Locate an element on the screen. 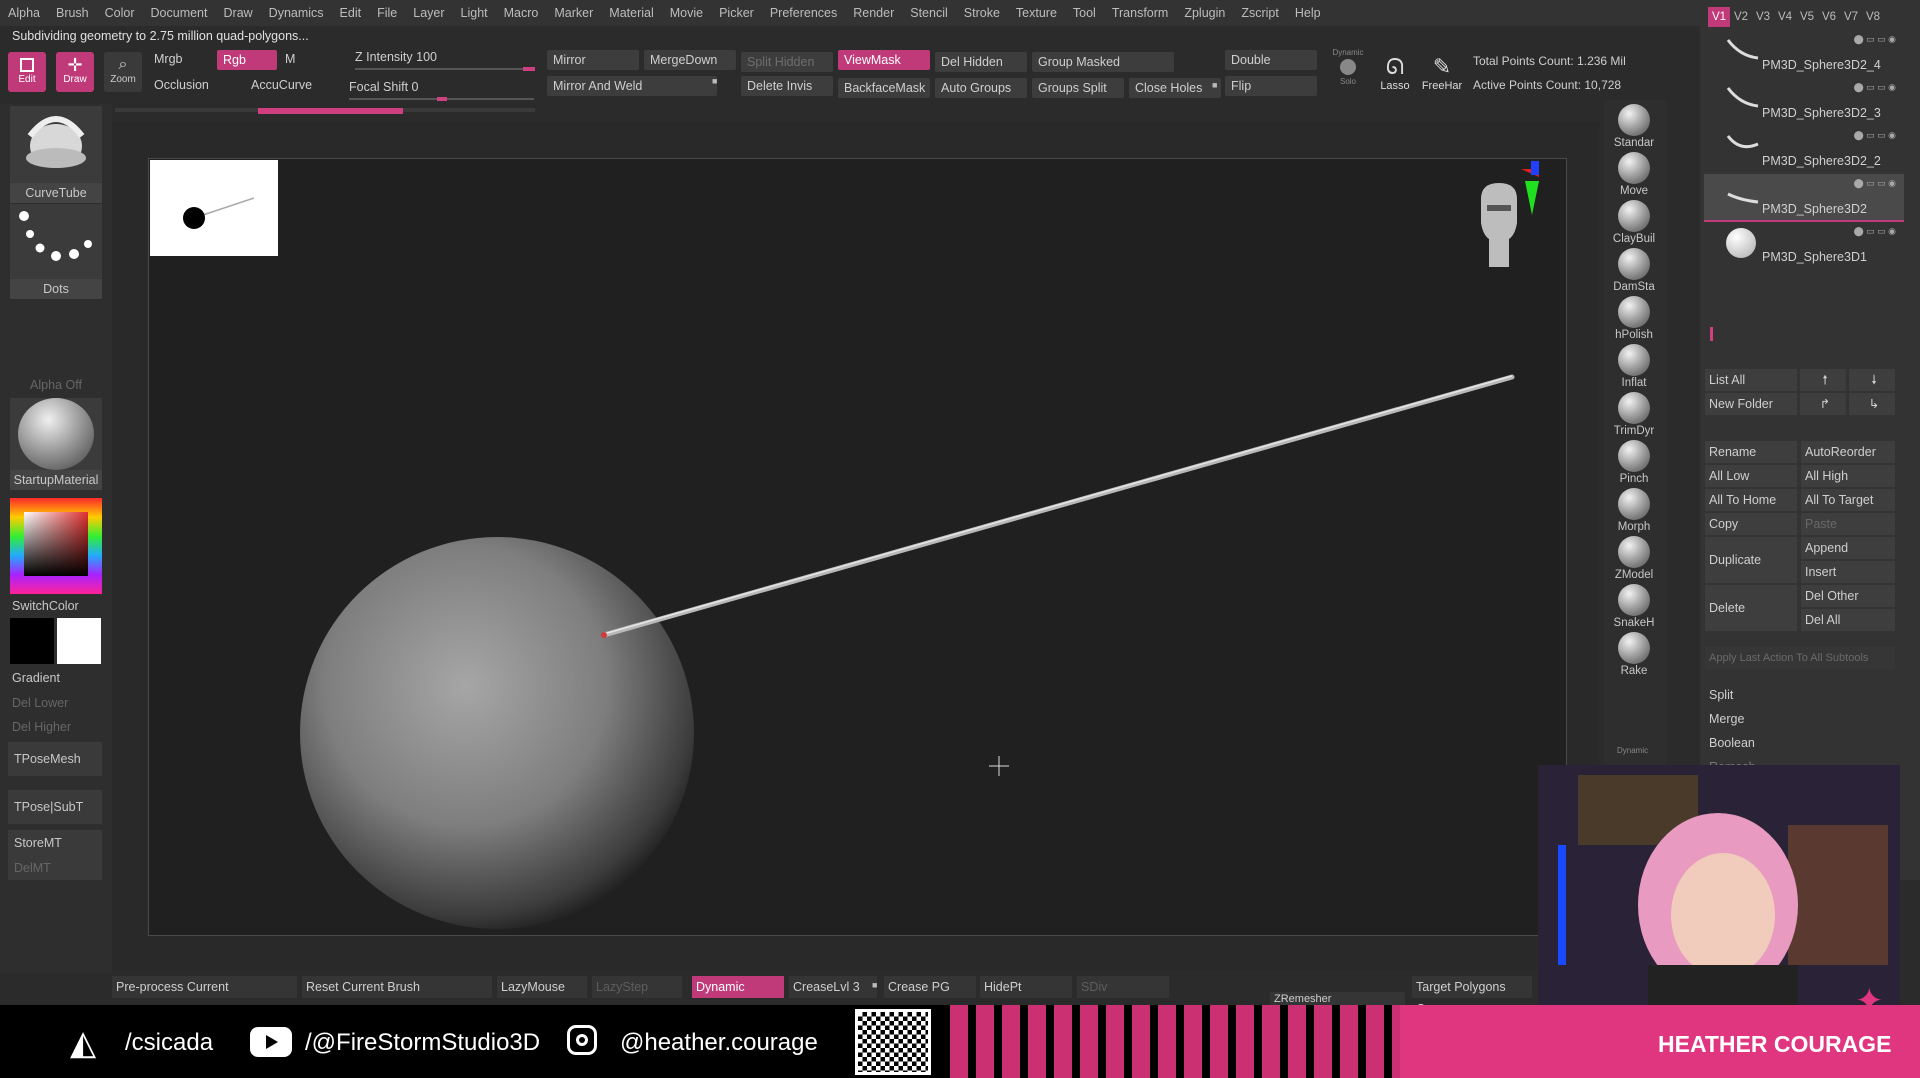 The image size is (1920, 1078). rgb-button: Rgb is located at coordinates (247, 60).